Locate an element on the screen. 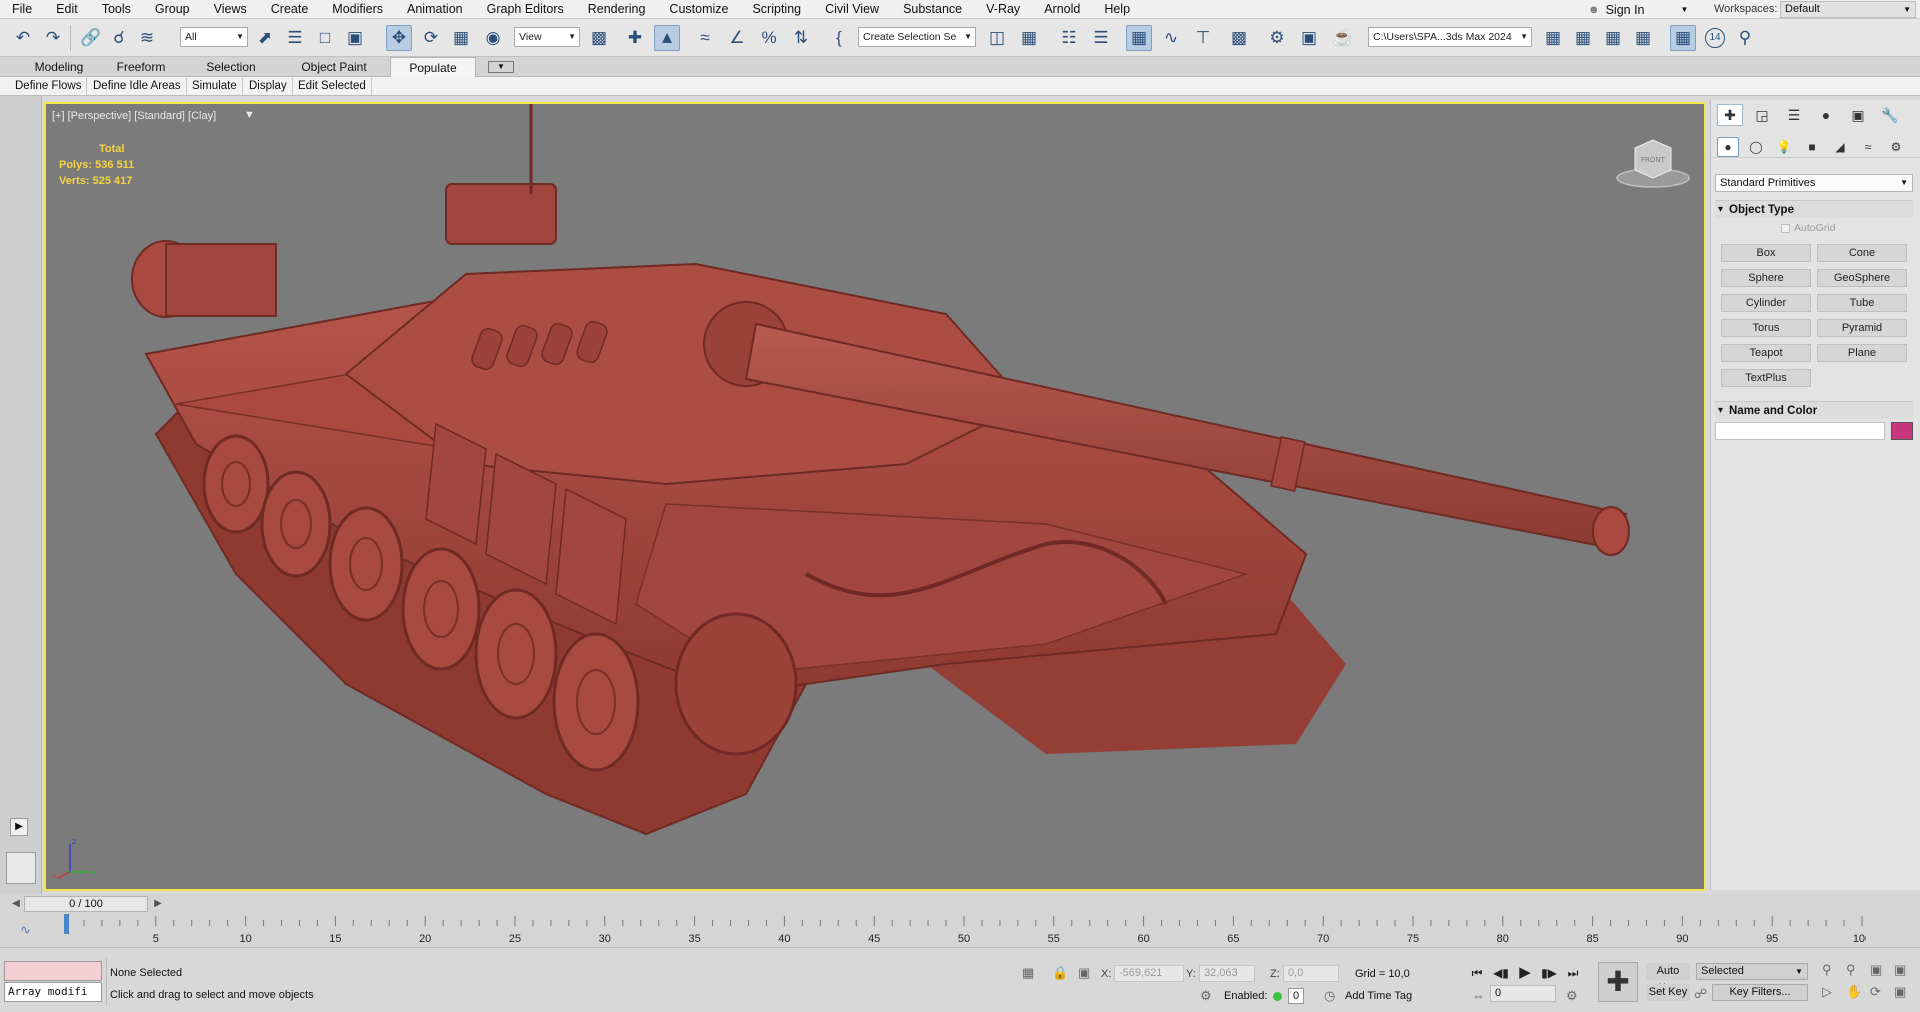  sign-in-button: ☻ Sign In ▼ is located at coordinates (1644, 9).